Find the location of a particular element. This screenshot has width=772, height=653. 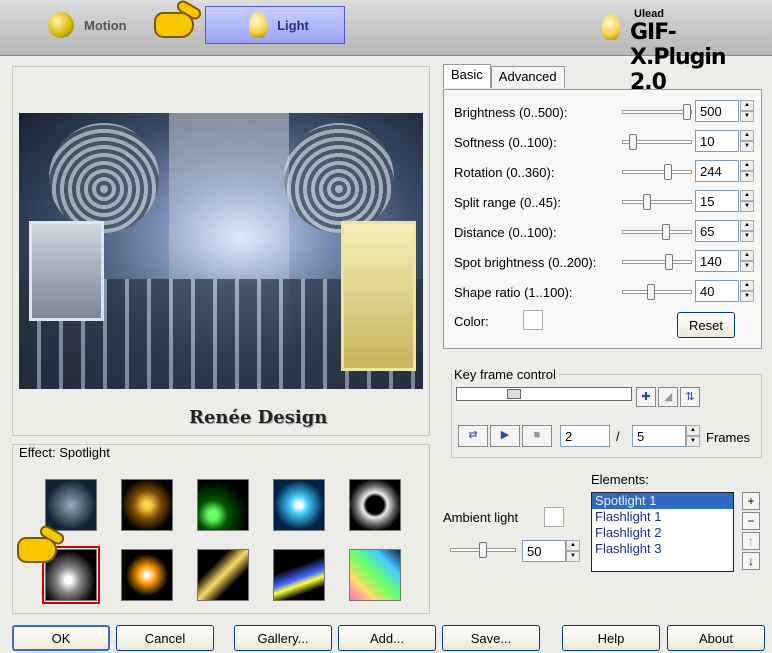

split-range-spinner: ▲ ▼ is located at coordinates (747, 201).